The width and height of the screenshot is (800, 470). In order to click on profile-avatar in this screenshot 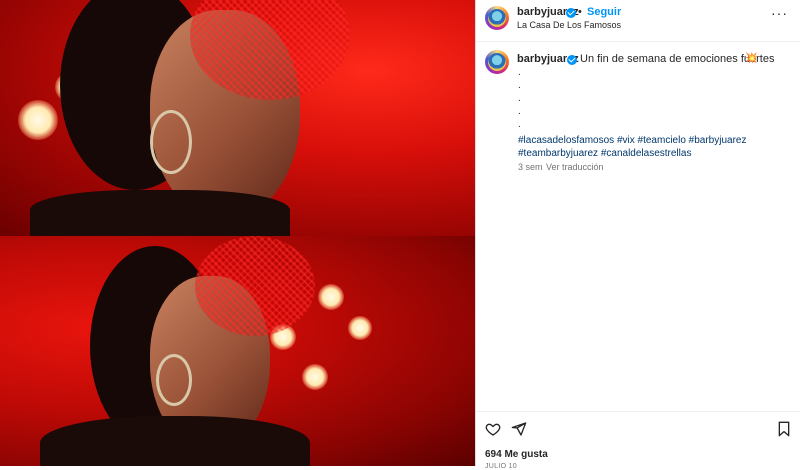, I will do `click(497, 18)`.